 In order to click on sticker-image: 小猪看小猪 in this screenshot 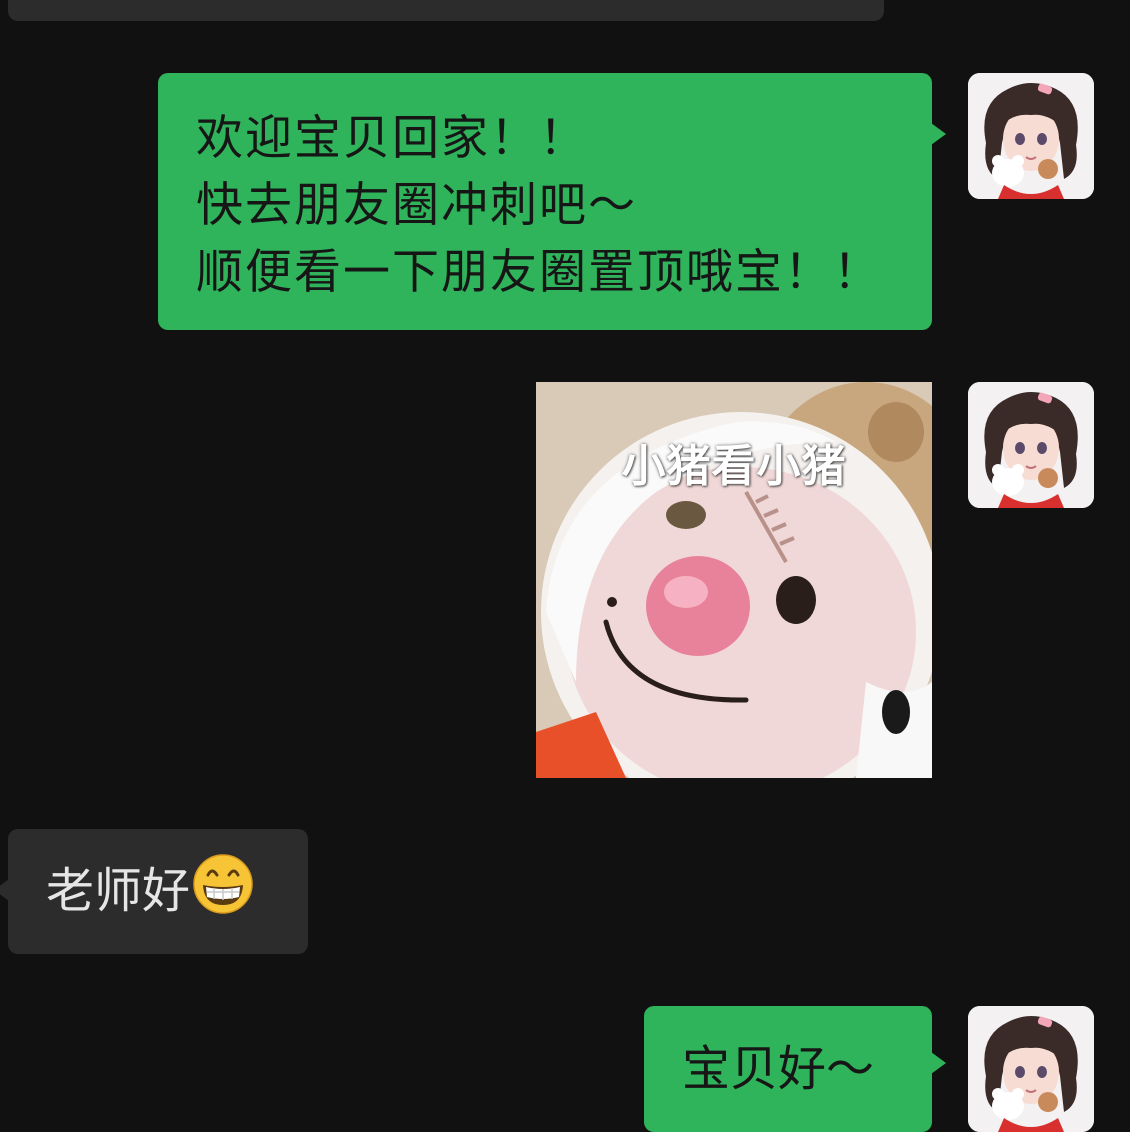, I will do `click(734, 580)`.